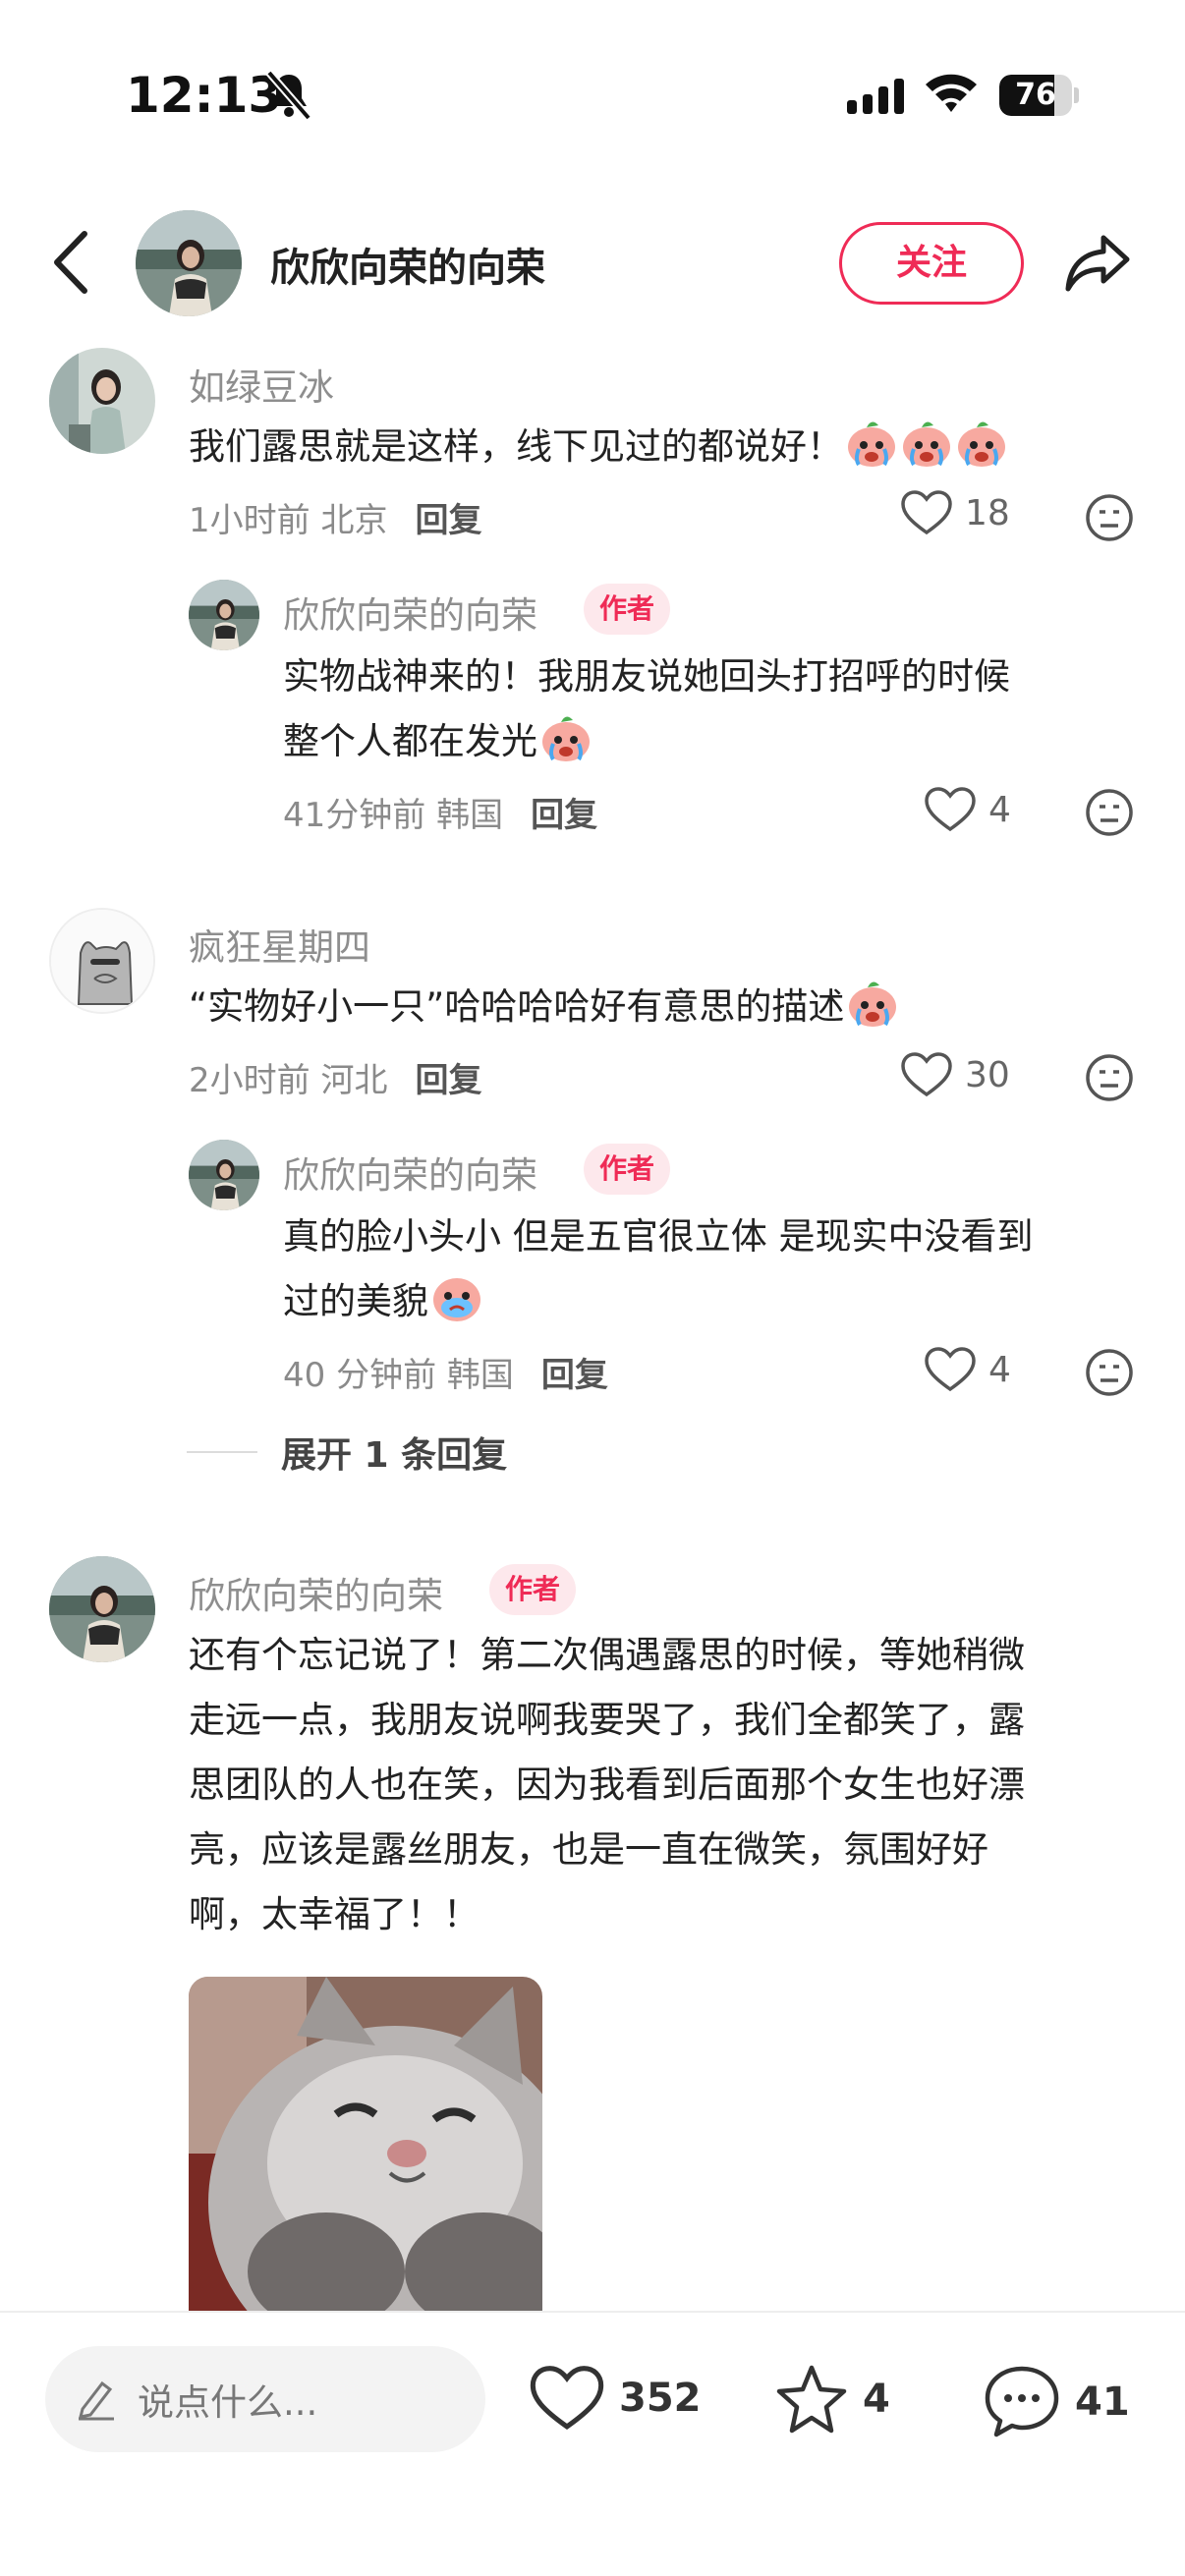 The image size is (1185, 2576). I want to click on post-like-count: 352, so click(660, 2398).